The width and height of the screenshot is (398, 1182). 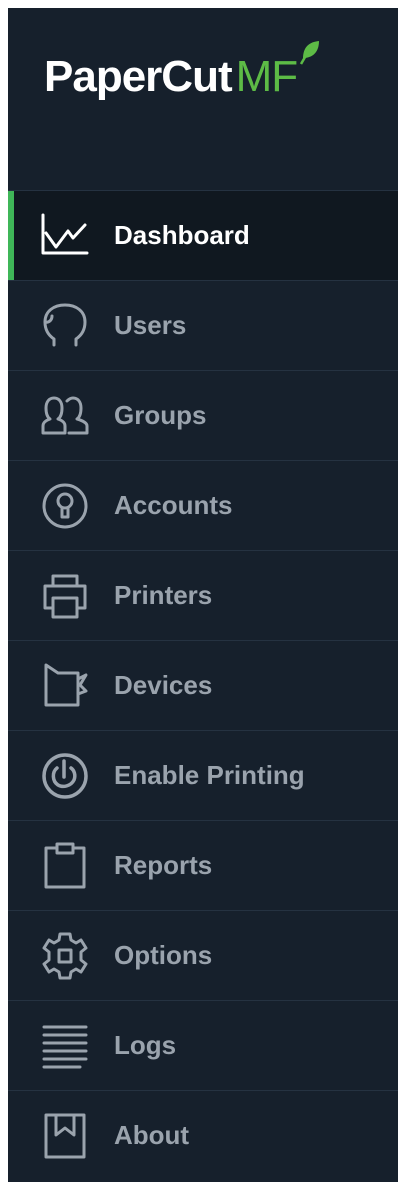 I want to click on device-icon, so click(x=65, y=686).